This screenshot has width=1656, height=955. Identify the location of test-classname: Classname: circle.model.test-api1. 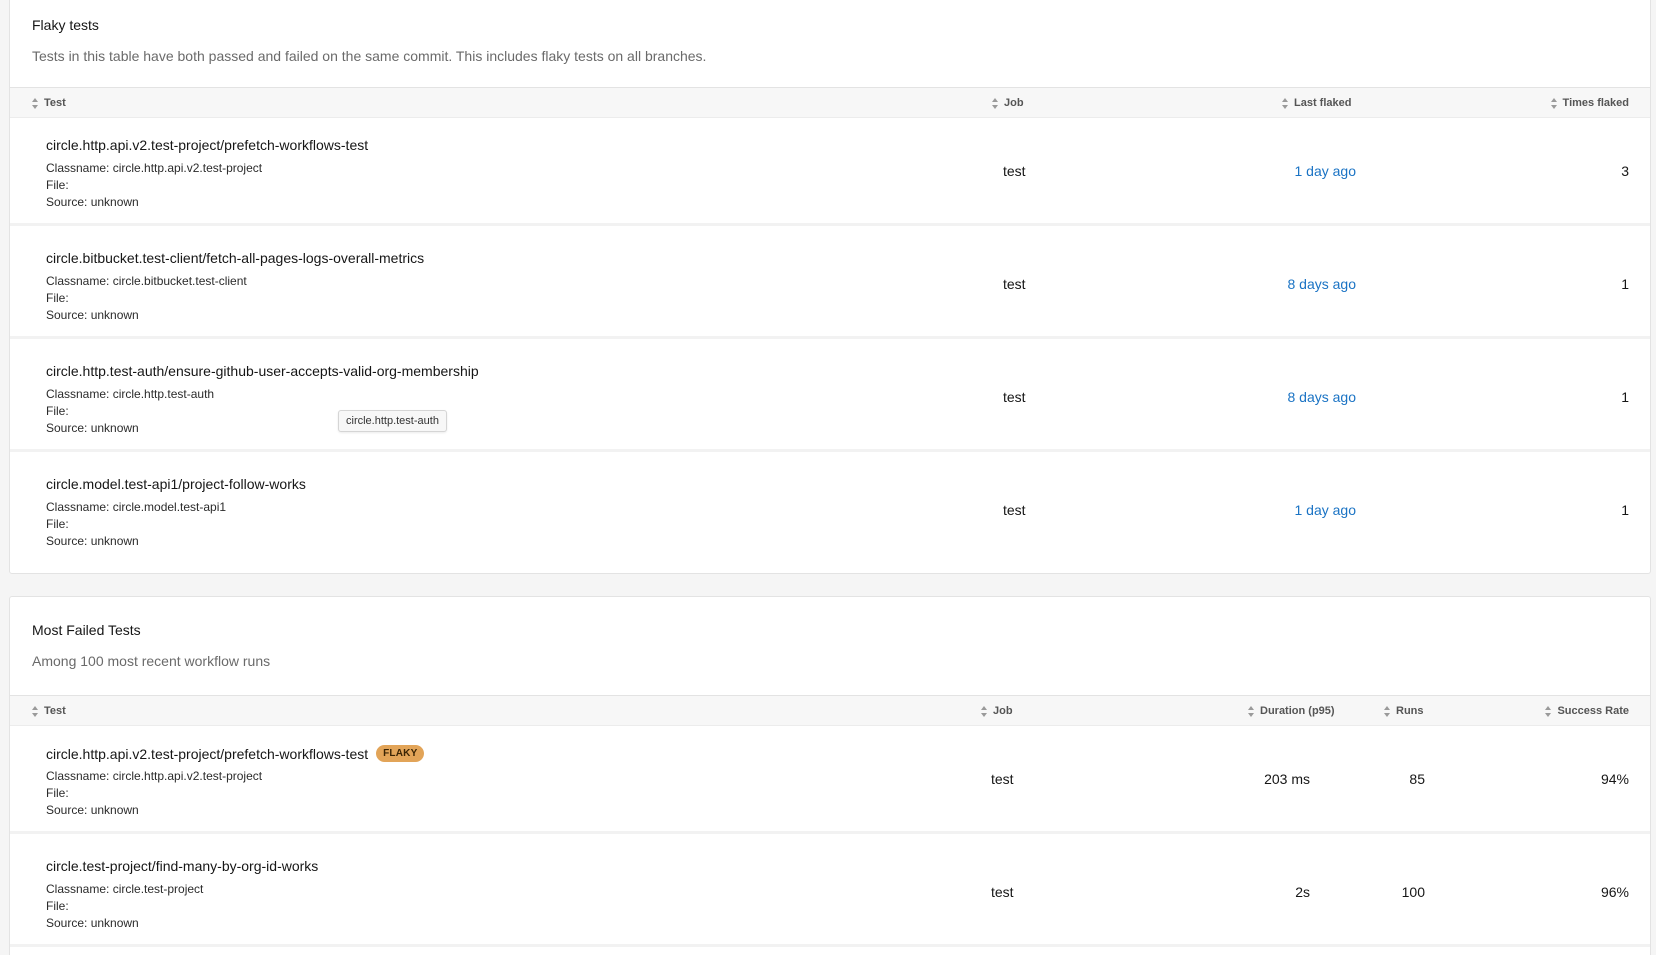
(136, 507).